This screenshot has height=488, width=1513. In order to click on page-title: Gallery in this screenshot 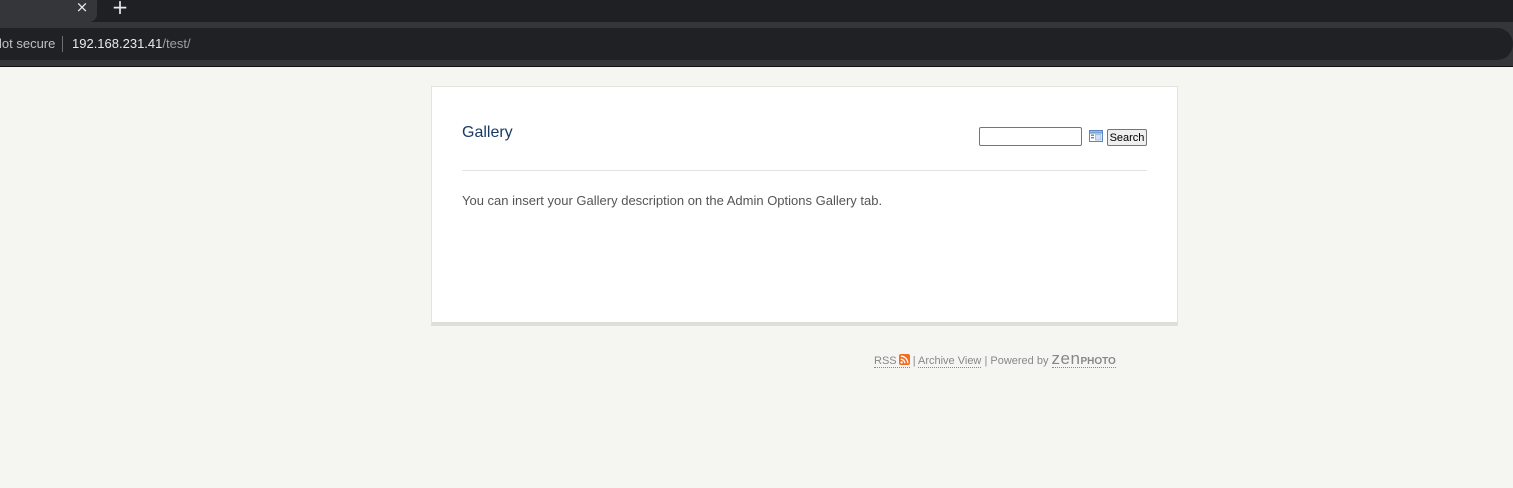, I will do `click(487, 133)`.